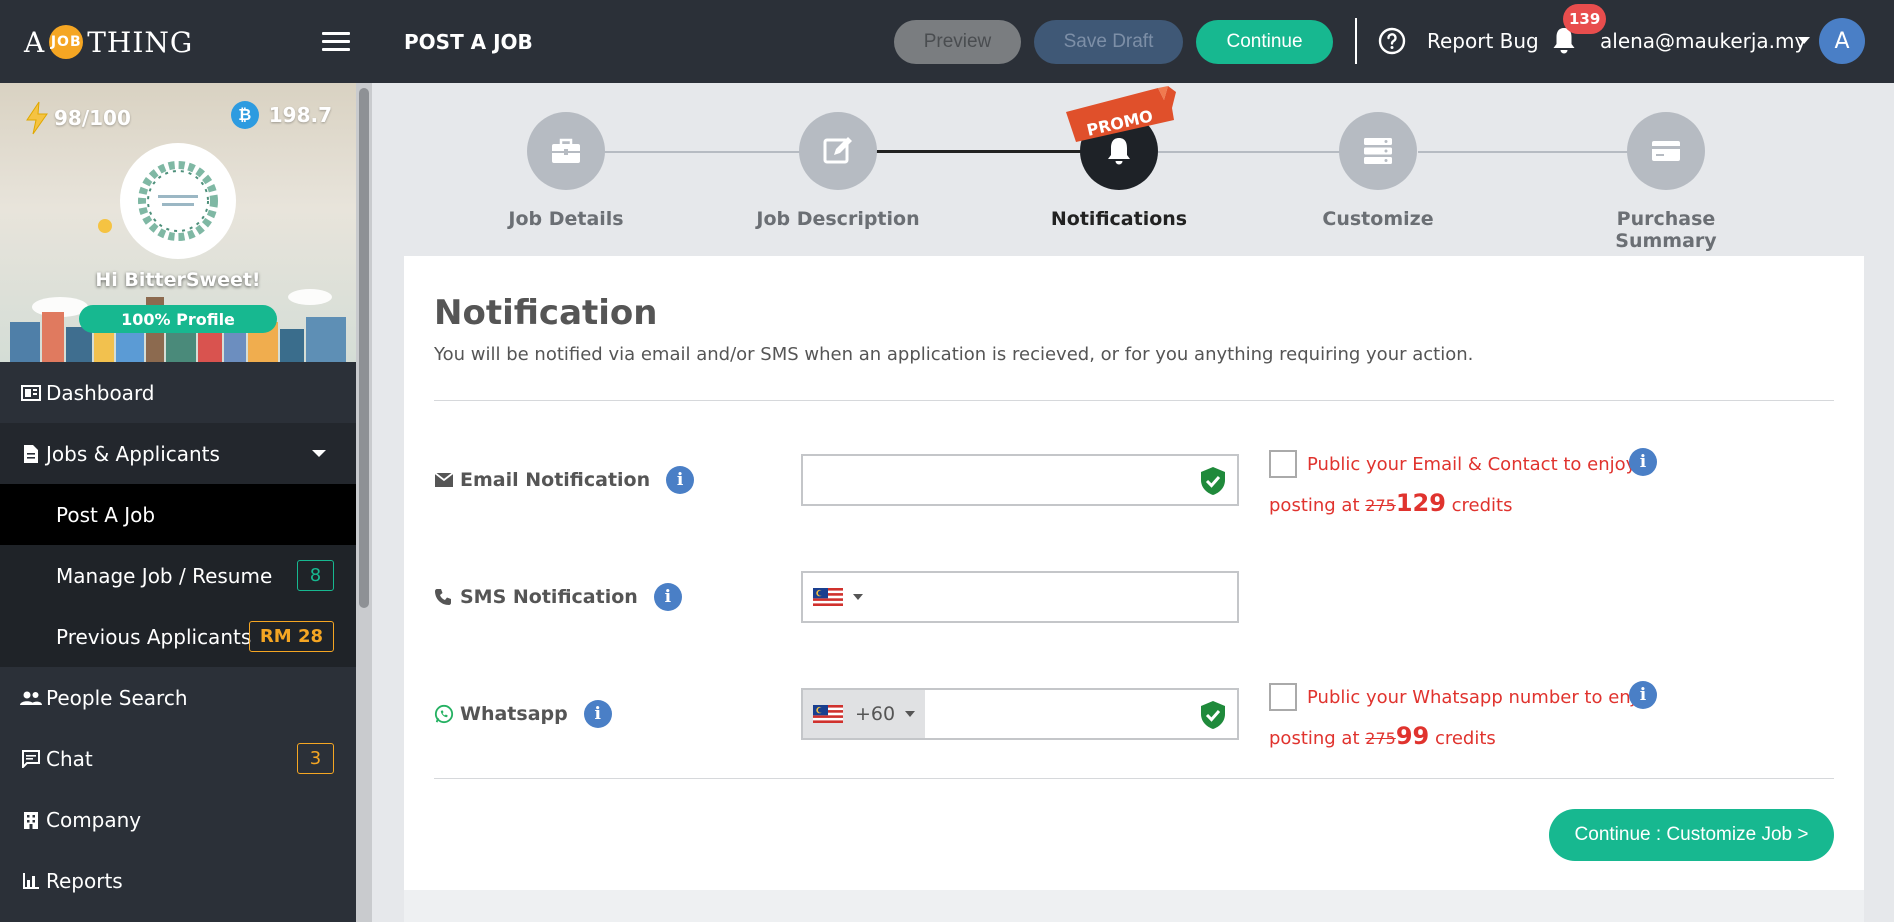 The image size is (1894, 922). I want to click on document-icon, so click(31, 454).